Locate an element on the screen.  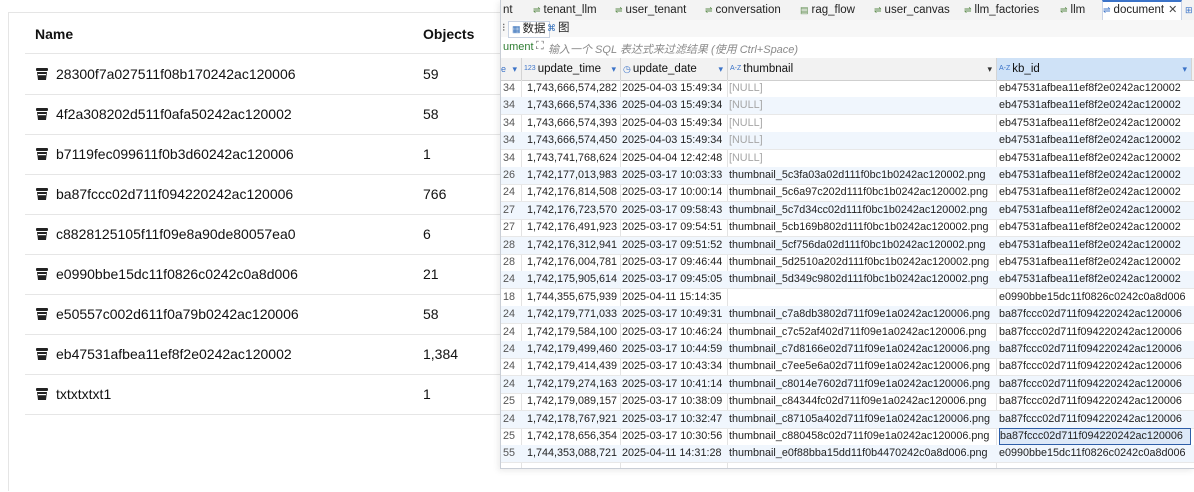
column-header-name: Name is located at coordinates (54, 34).